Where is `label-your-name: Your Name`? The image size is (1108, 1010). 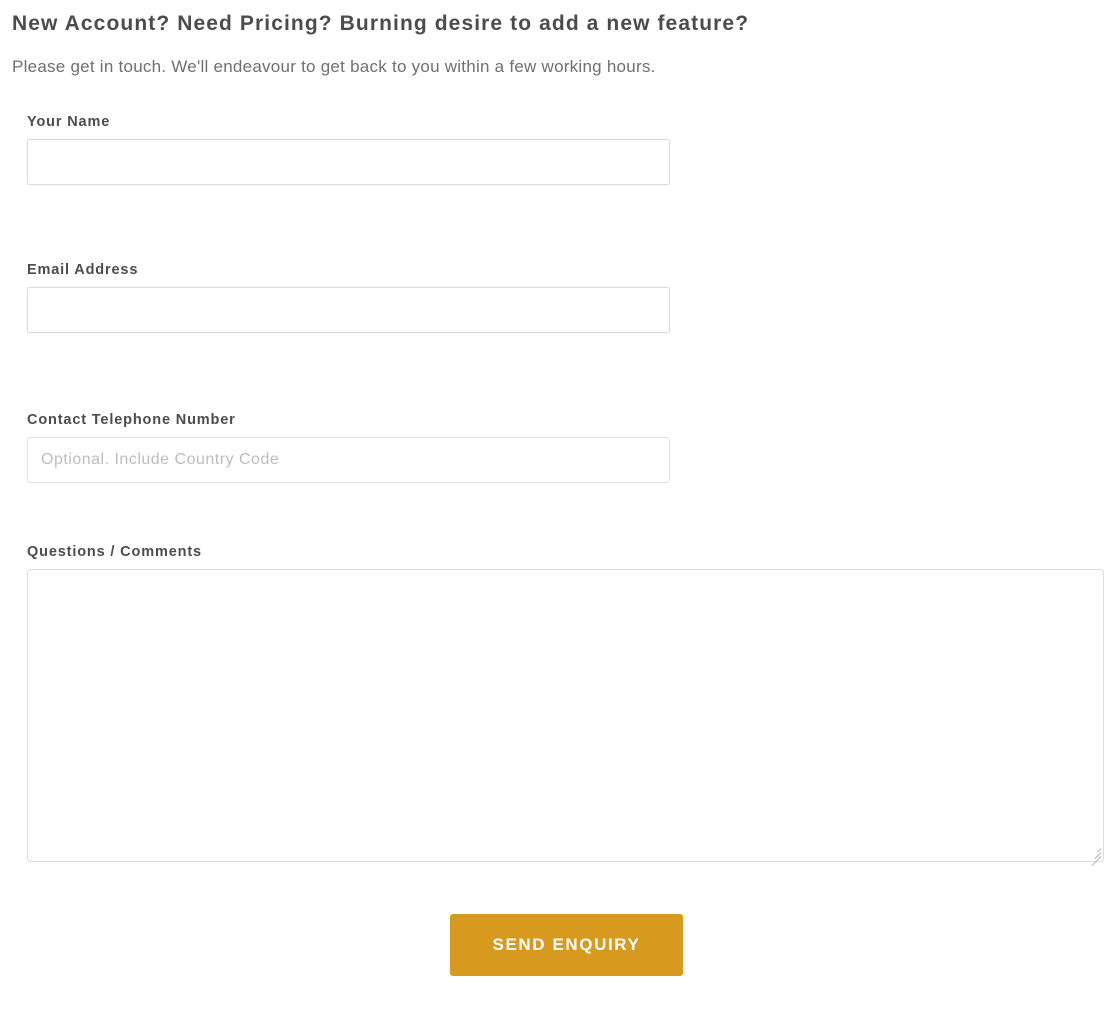 label-your-name: Your Name is located at coordinates (69, 122).